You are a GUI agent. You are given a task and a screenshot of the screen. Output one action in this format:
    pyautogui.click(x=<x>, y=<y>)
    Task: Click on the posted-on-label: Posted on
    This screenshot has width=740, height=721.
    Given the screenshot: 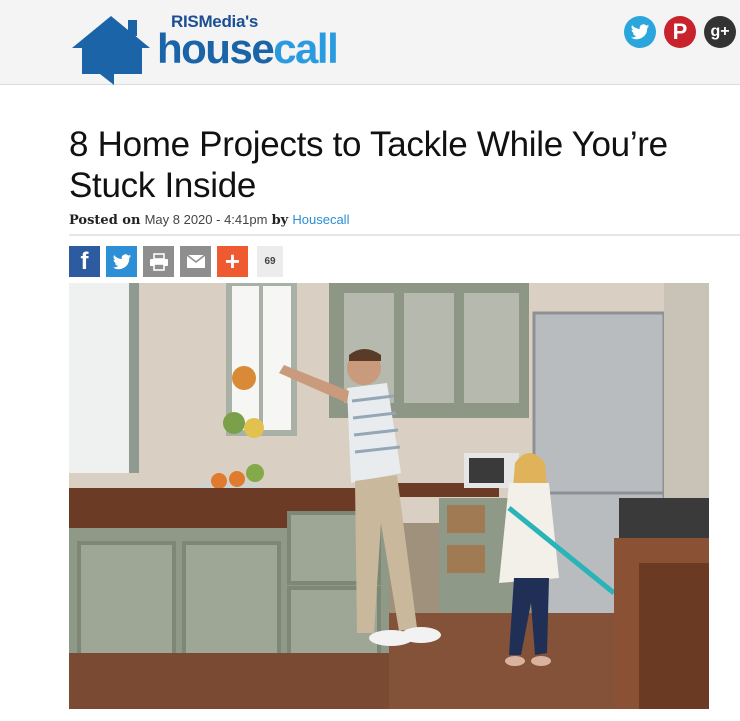 What is the action you would take?
    pyautogui.click(x=105, y=220)
    